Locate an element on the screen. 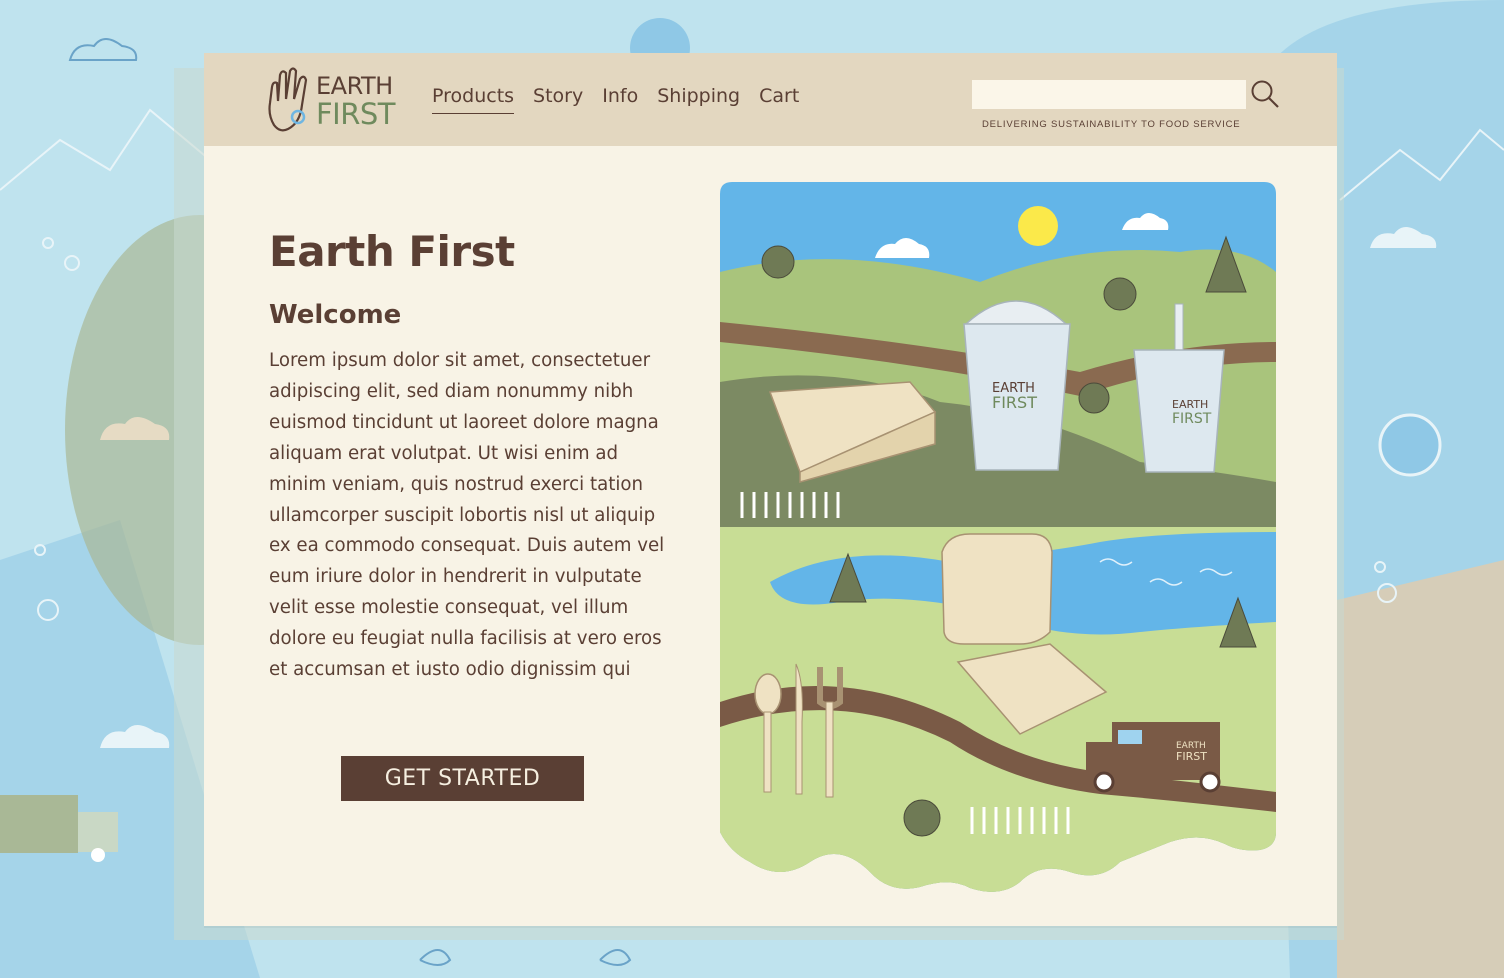  nav-story: Story is located at coordinates (558, 98).